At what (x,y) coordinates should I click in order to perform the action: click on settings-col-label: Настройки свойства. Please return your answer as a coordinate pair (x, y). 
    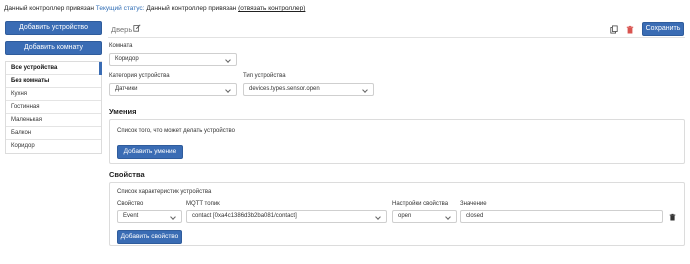
    Looking at the image, I should click on (420, 204).